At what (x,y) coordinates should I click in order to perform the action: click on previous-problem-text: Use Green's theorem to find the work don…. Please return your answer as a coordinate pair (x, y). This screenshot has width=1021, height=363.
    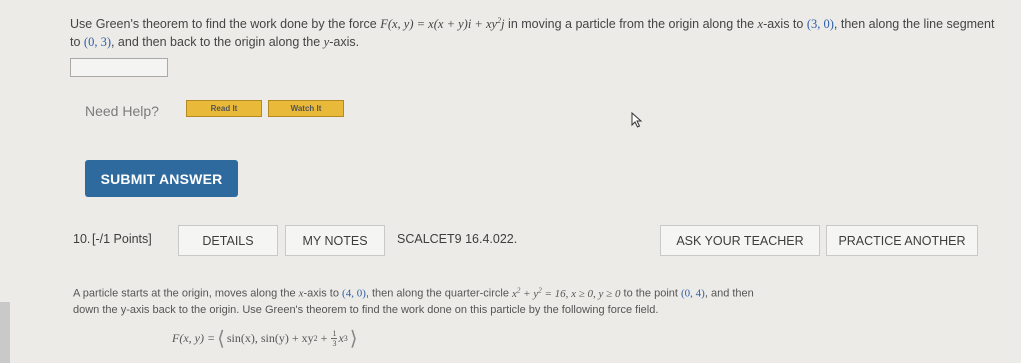
    Looking at the image, I should click on (532, 33).